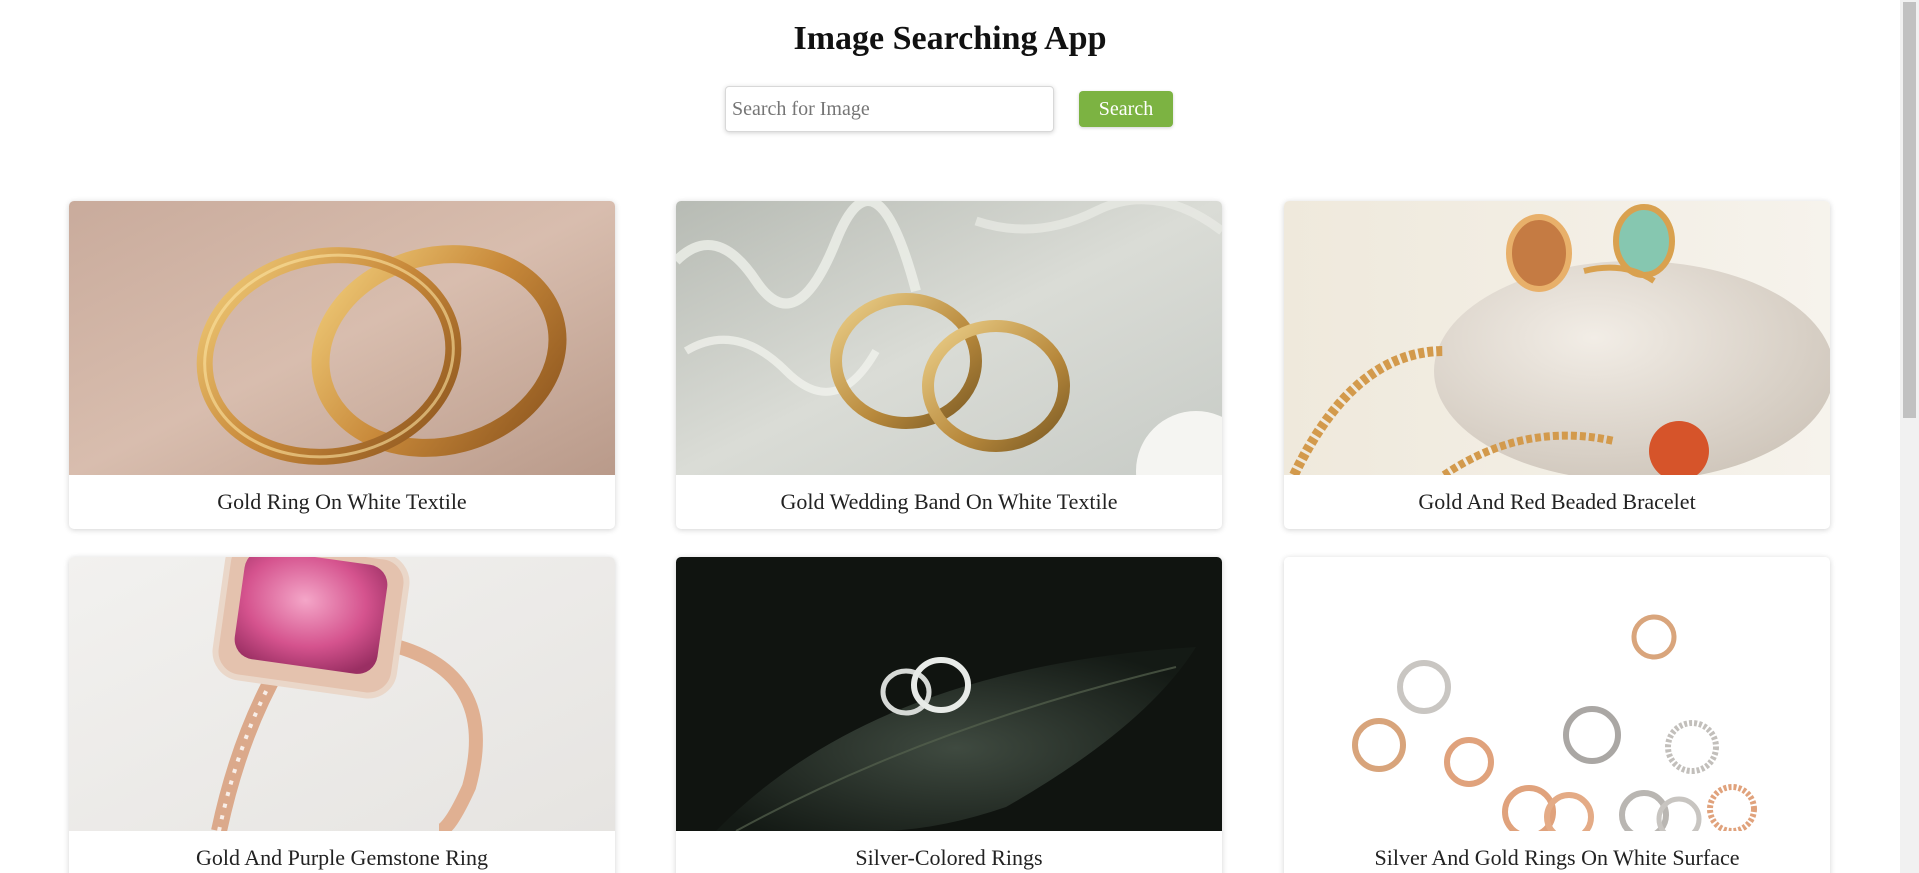 The height and width of the screenshot is (873, 1919). I want to click on image-card: Gold And Red Beaded Bracelet, so click(1557, 365).